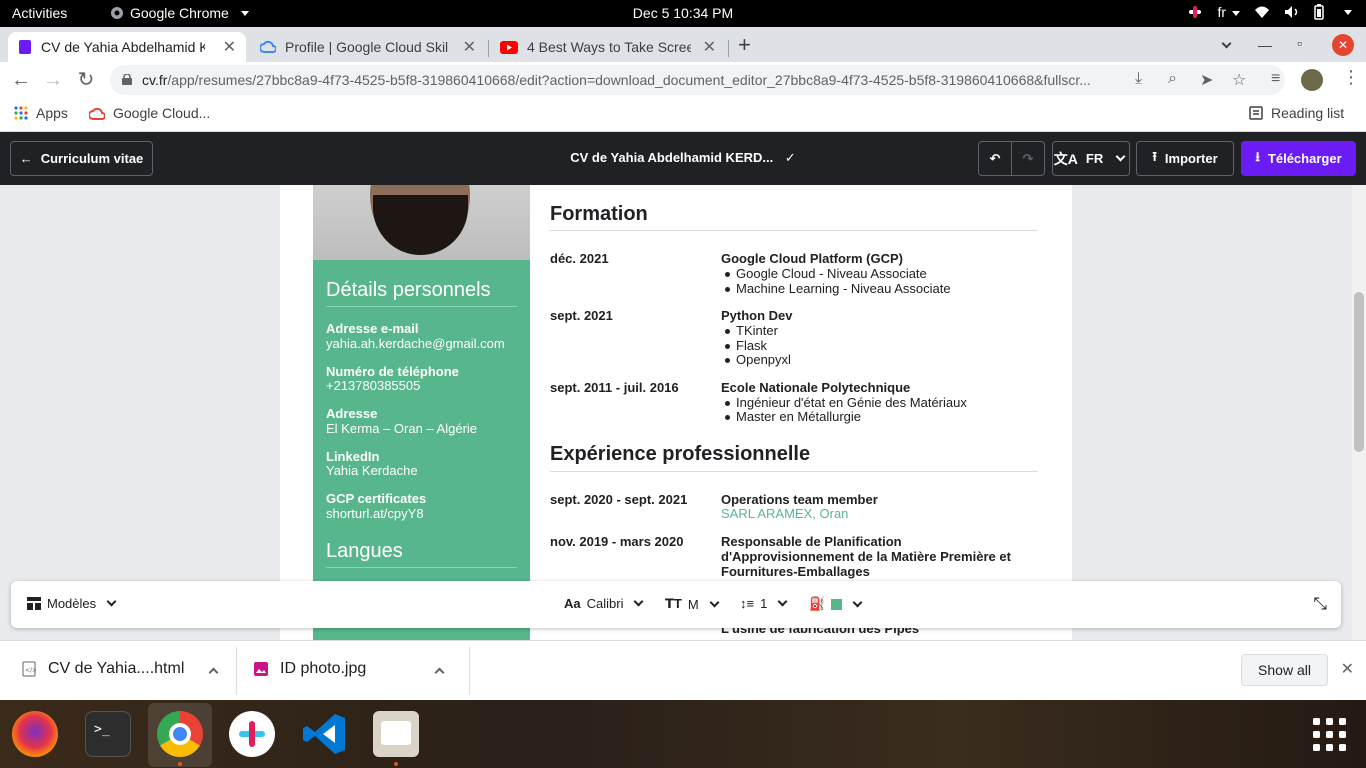  Describe the element at coordinates (1228, 12) in the screenshot. I see `input-language: fr` at that location.